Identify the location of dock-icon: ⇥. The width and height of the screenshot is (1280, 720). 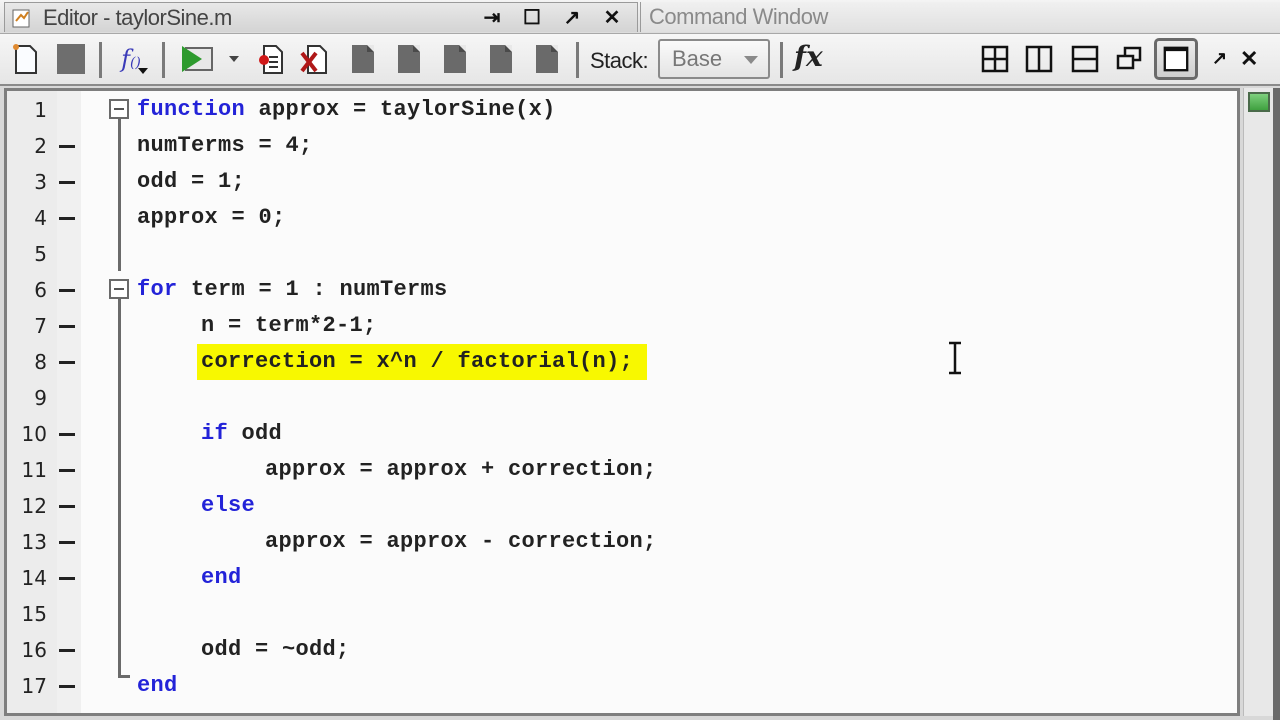
(492, 17).